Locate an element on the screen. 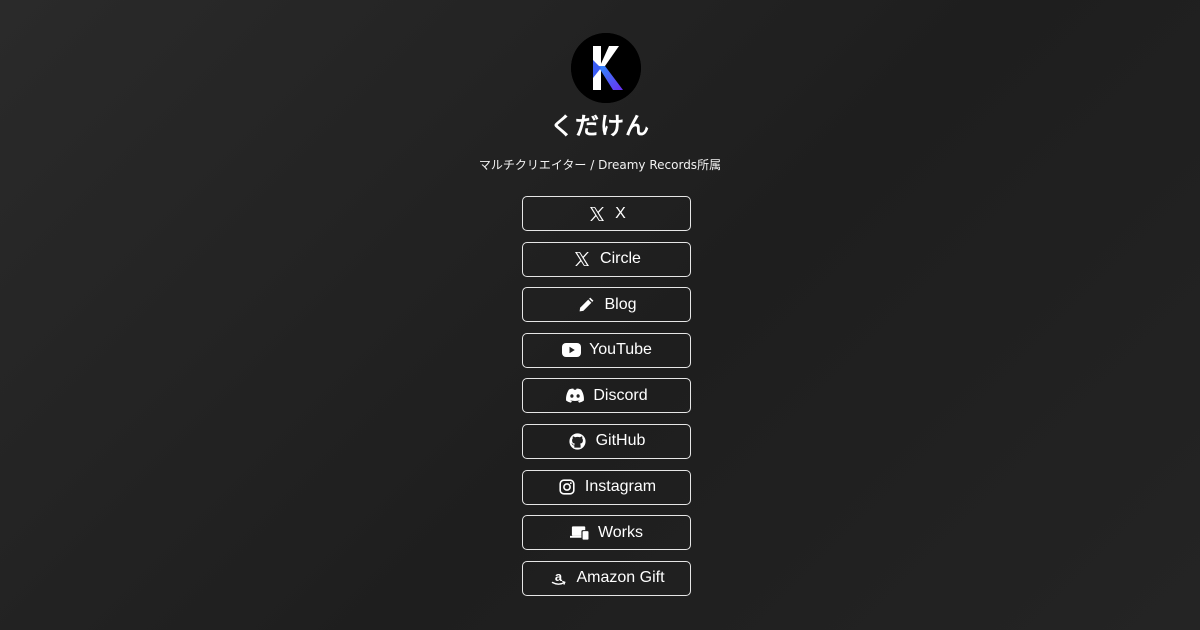 Image resolution: width=1200 pixels, height=630 pixels. link-label: GitHub is located at coordinates (620, 441).